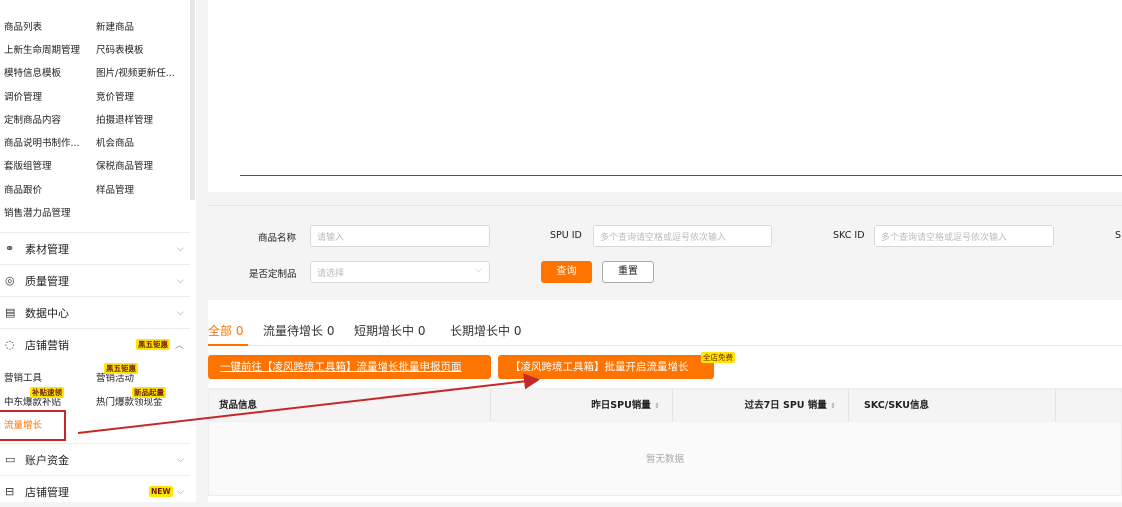 The width and height of the screenshot is (1122, 507). I want to click on menu-item: 机会商品, so click(115, 142).